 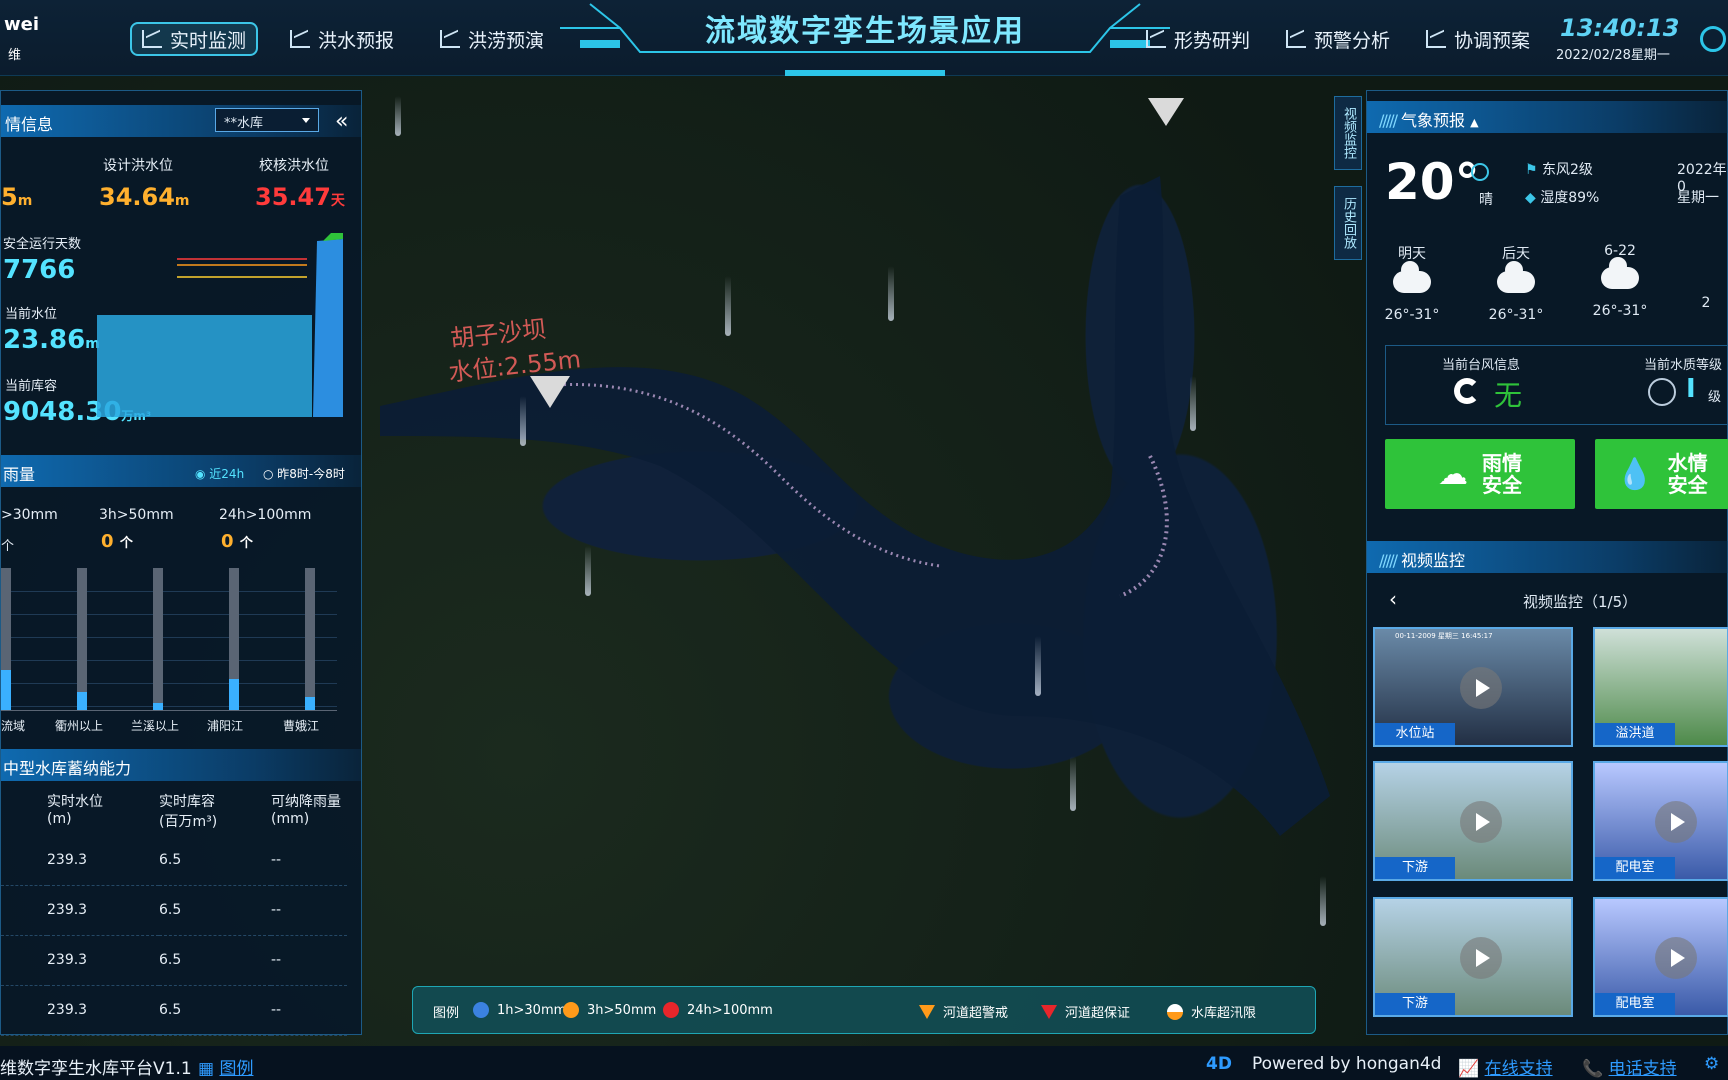 I want to click on wind-icon: ⚑, so click(x=1531, y=170).